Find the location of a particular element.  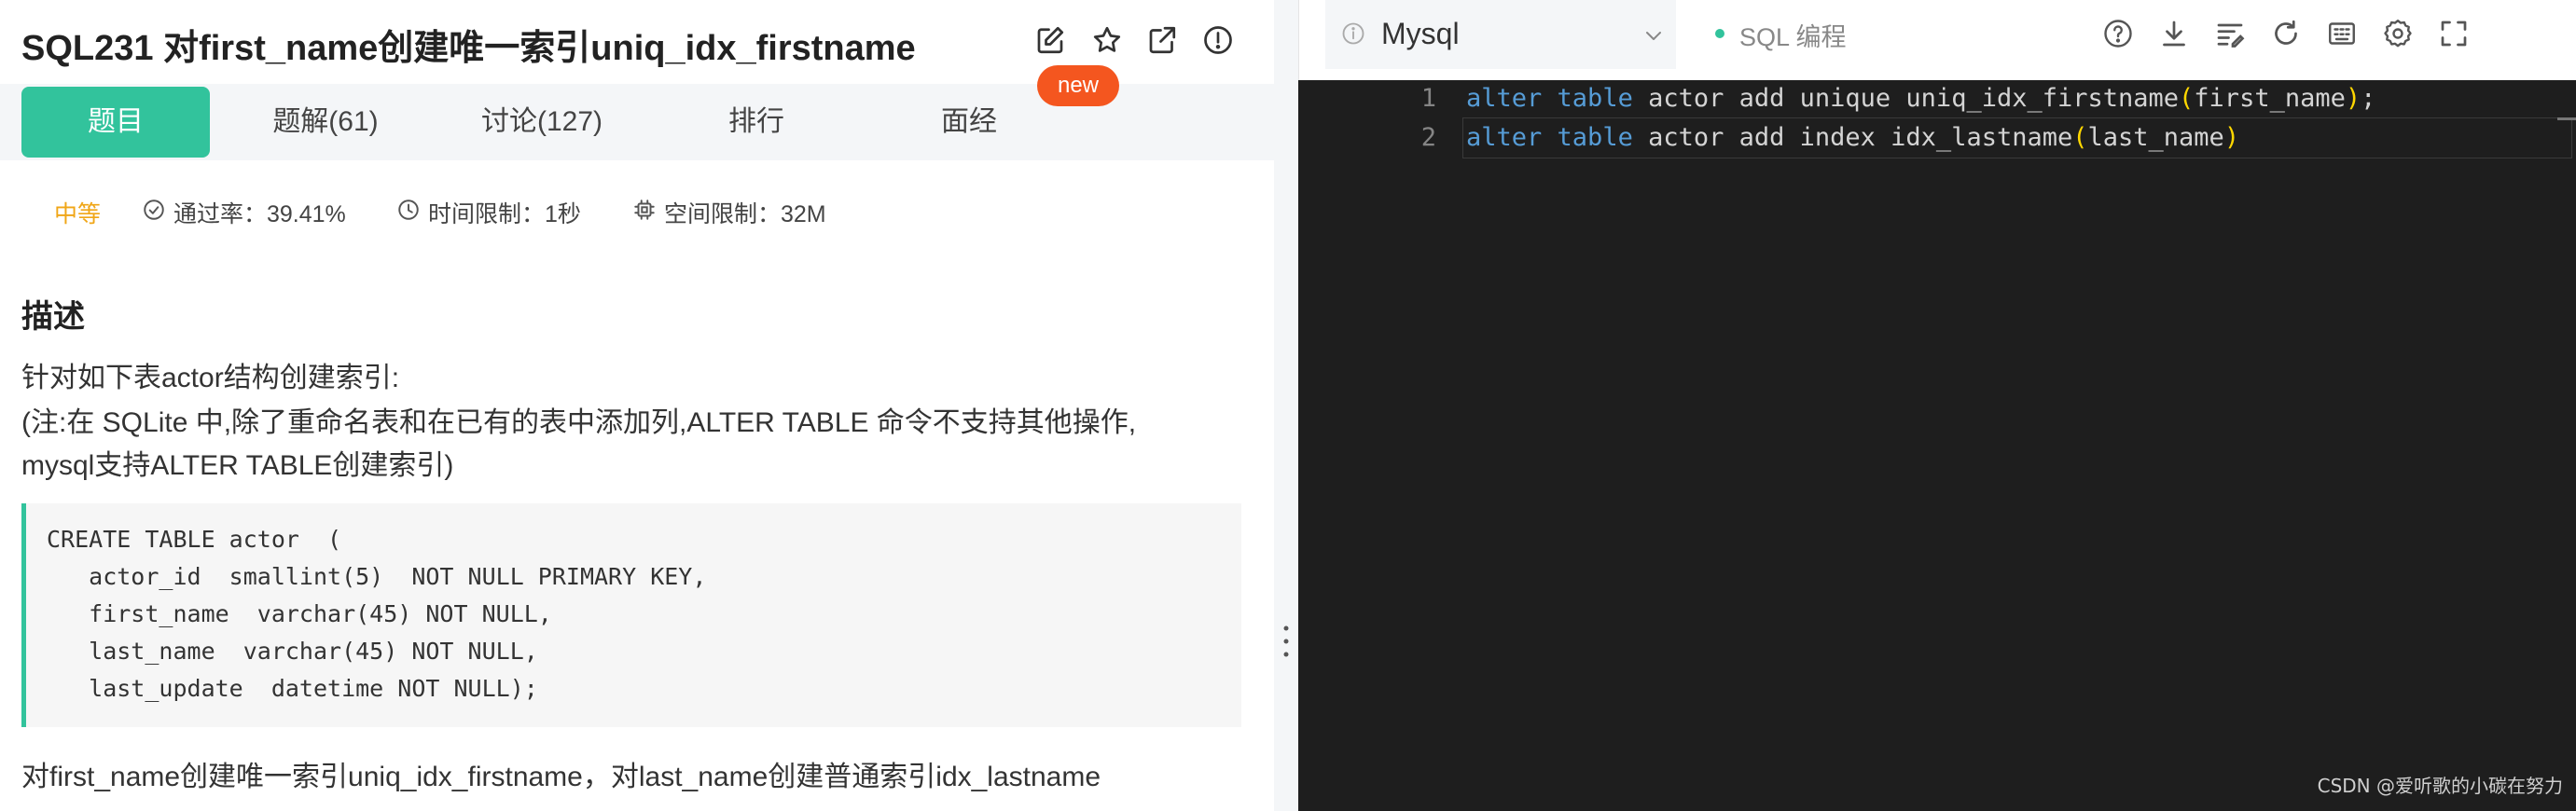

clock-icon is located at coordinates (408, 213).